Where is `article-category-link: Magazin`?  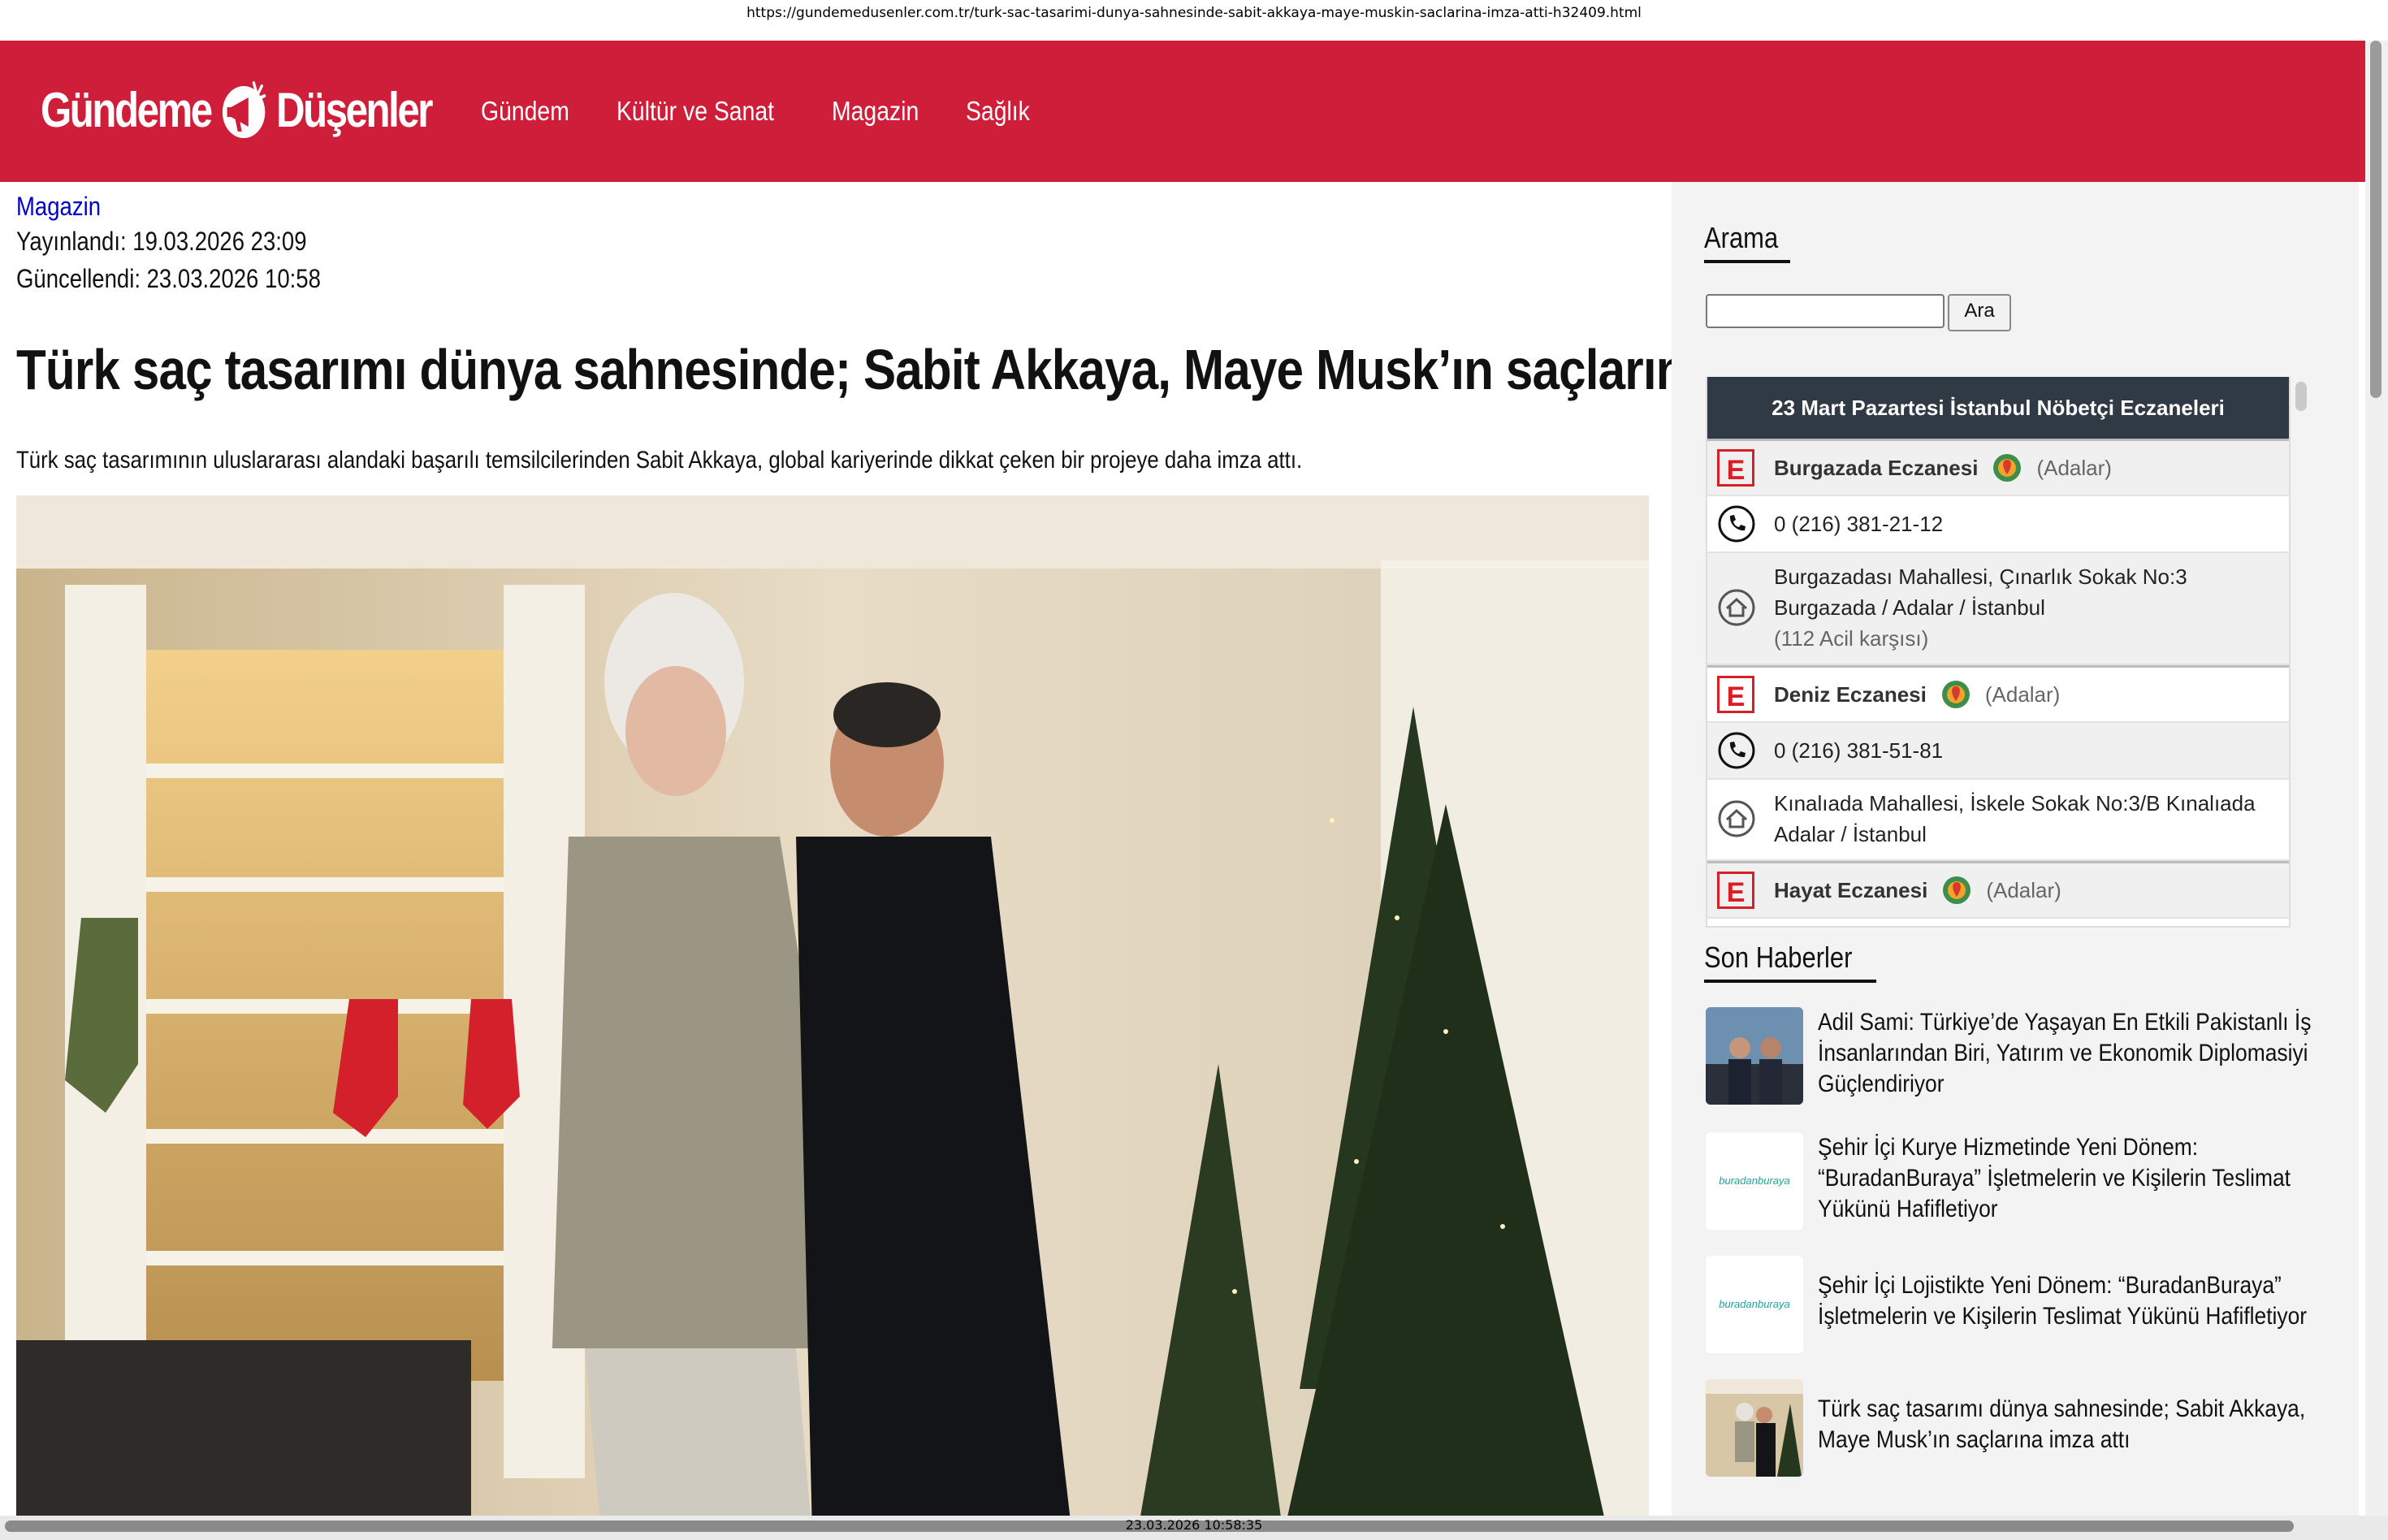
article-category-link: Magazin is located at coordinates (832, 206).